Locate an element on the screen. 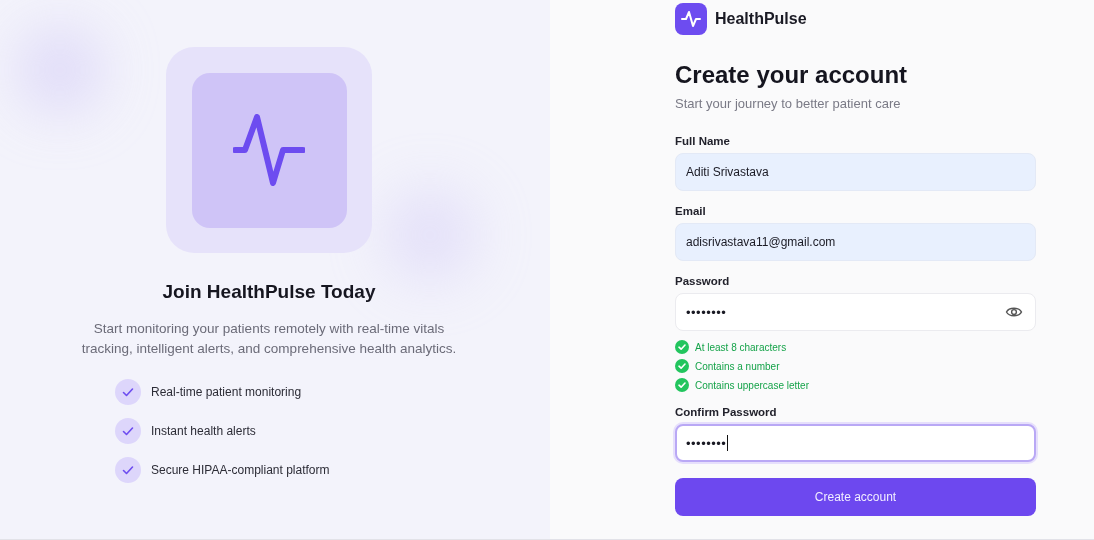  field-label: Email is located at coordinates (691, 211).